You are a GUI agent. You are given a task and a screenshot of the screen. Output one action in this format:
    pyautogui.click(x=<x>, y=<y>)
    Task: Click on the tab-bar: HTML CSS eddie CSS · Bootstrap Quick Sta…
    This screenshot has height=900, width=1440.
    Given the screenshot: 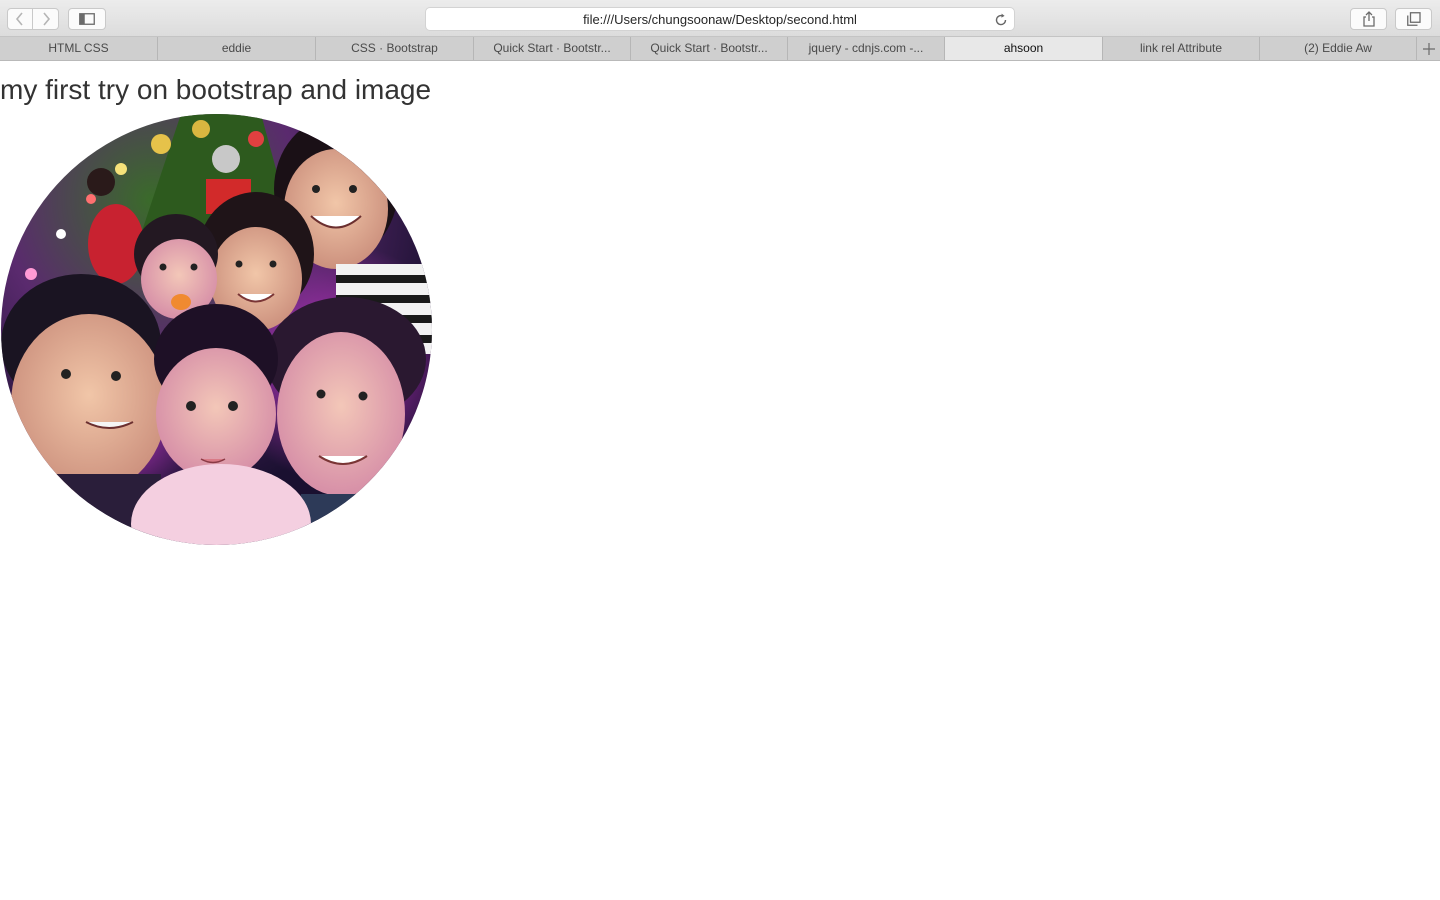 What is the action you would take?
    pyautogui.click(x=720, y=49)
    